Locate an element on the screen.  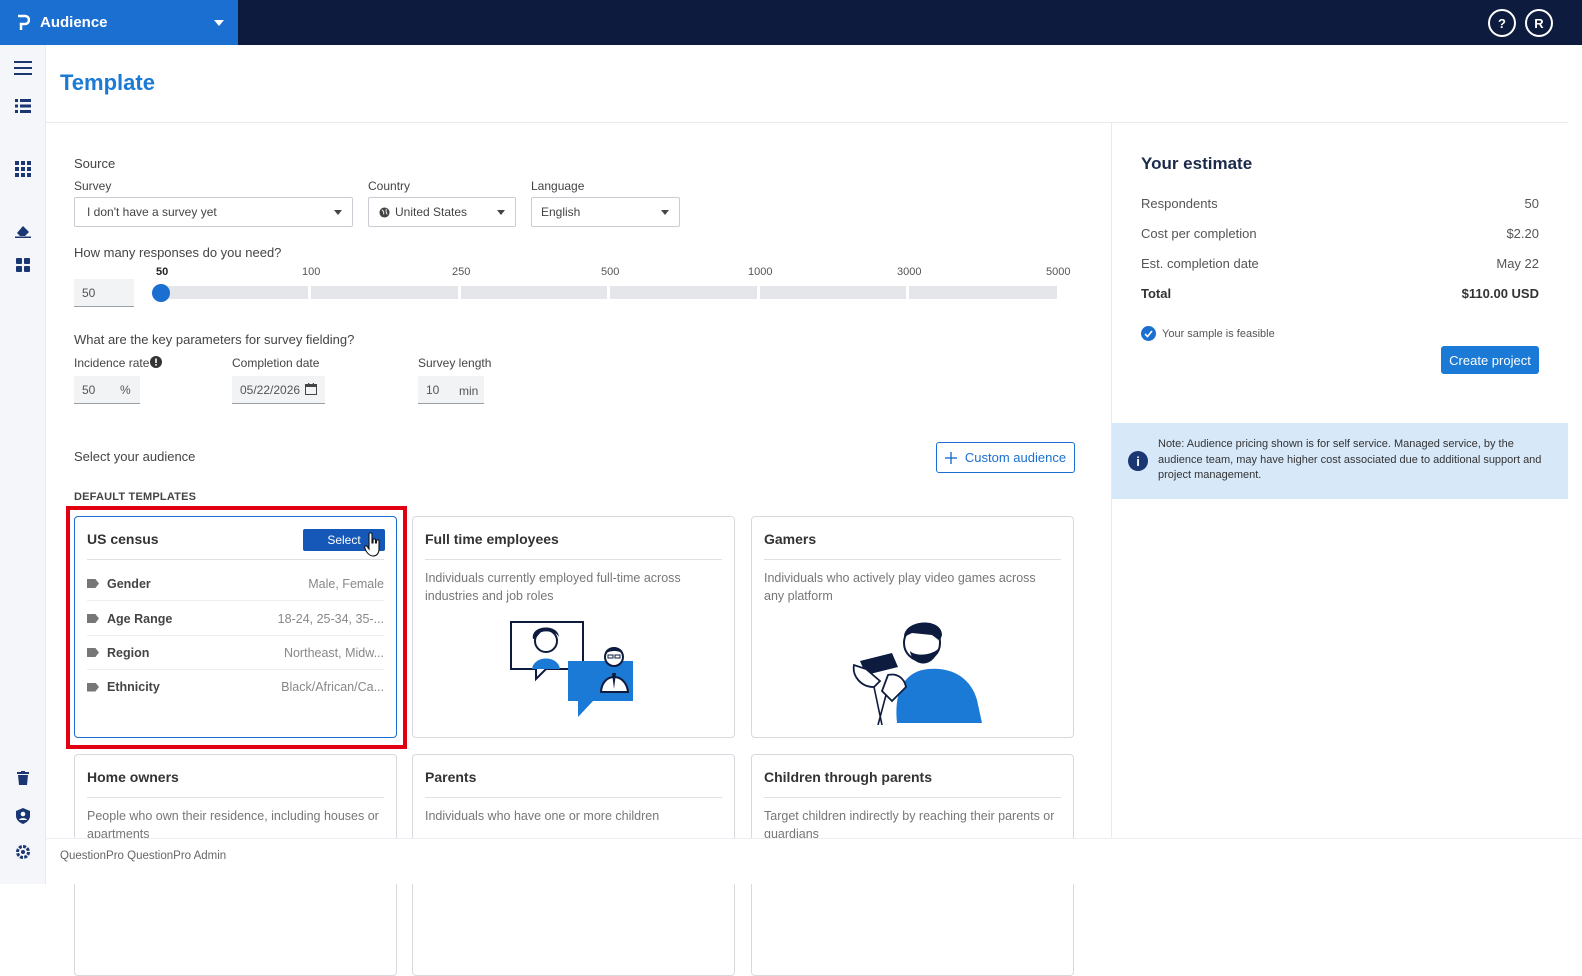
completion-date-input: 05/22/2026 is located at coordinates (278, 390).